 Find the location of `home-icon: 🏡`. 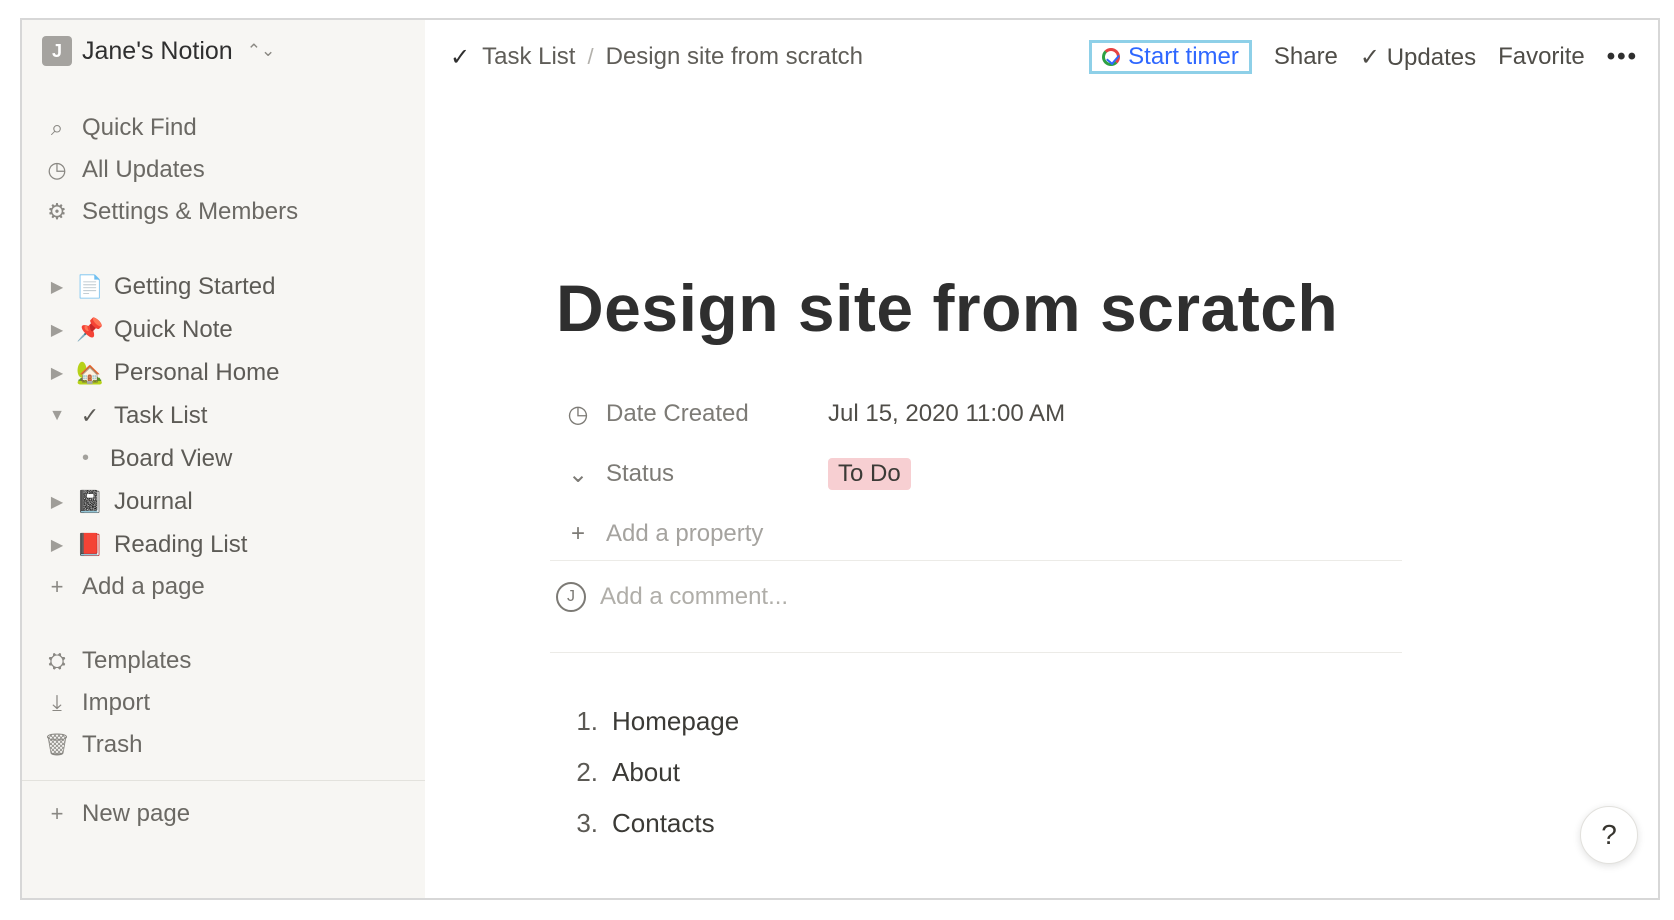

home-icon: 🏡 is located at coordinates (90, 372).